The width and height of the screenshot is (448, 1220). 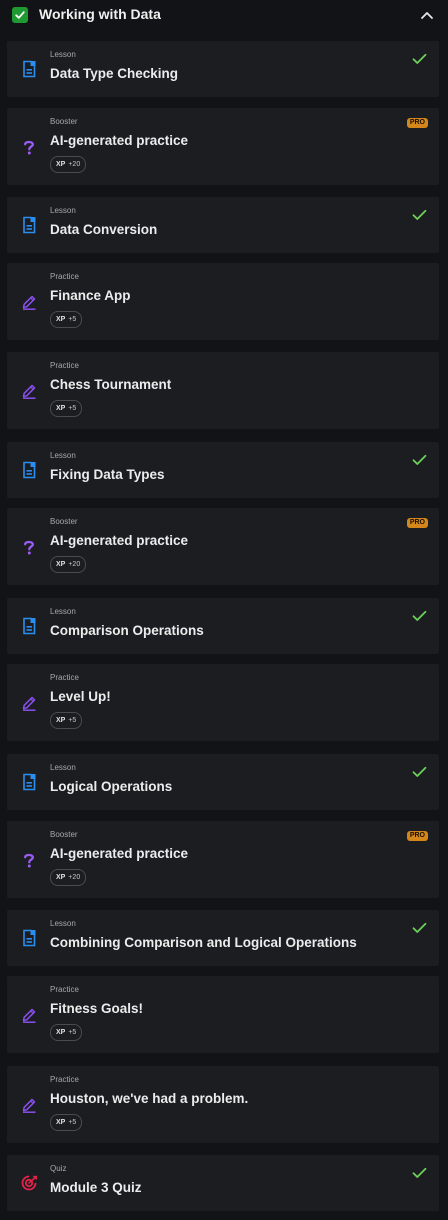 I want to click on item-title: Finance App, so click(x=90, y=295).